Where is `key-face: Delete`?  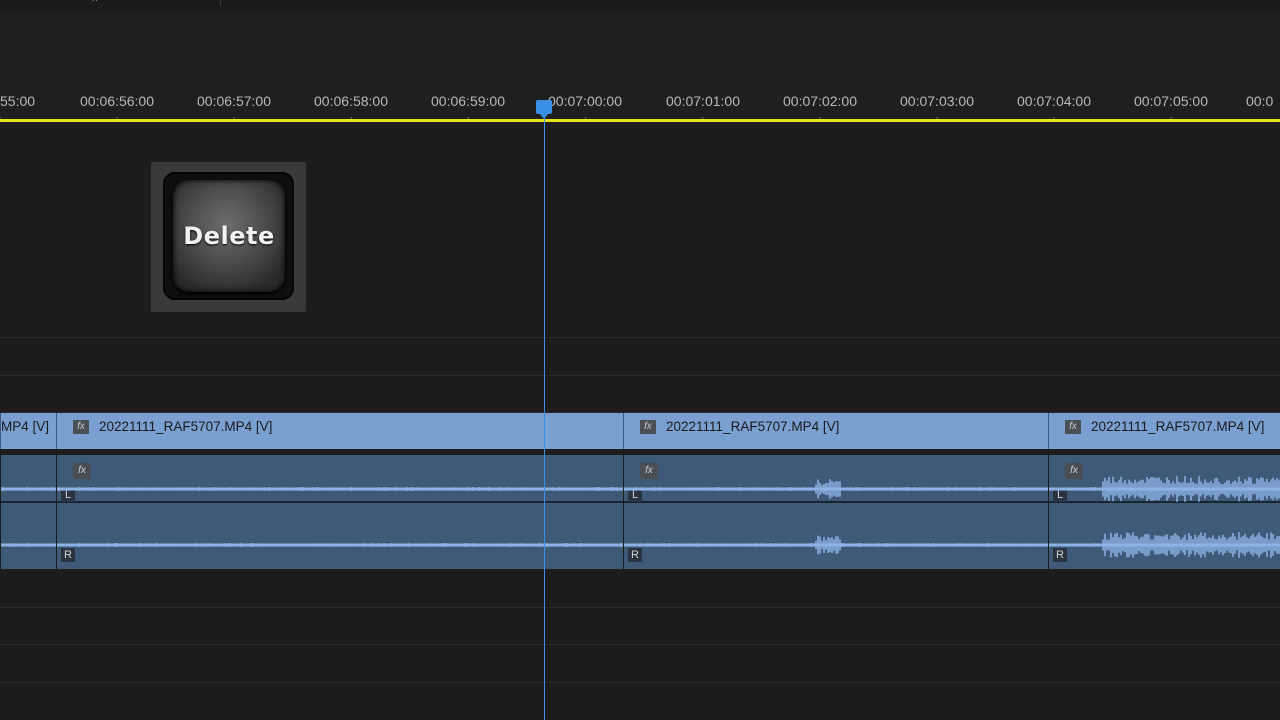 key-face: Delete is located at coordinates (229, 236).